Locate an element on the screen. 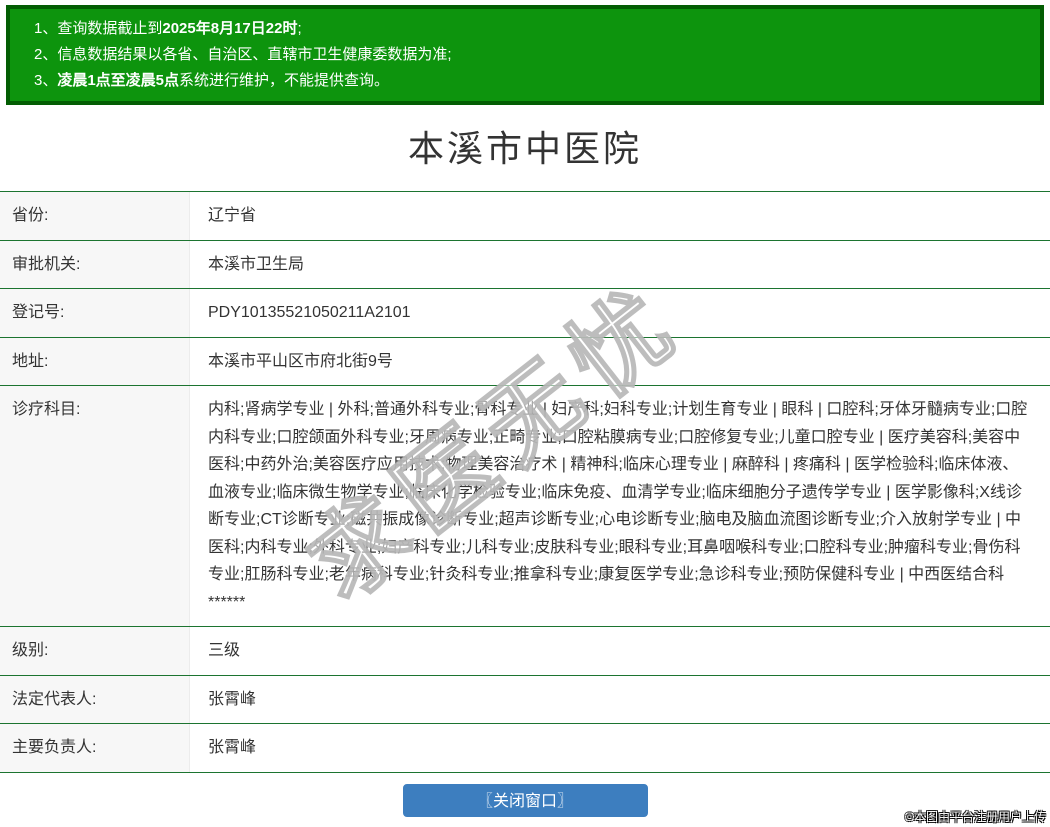  close-window-button: 〖关闭窗口〗 is located at coordinates (525, 800).